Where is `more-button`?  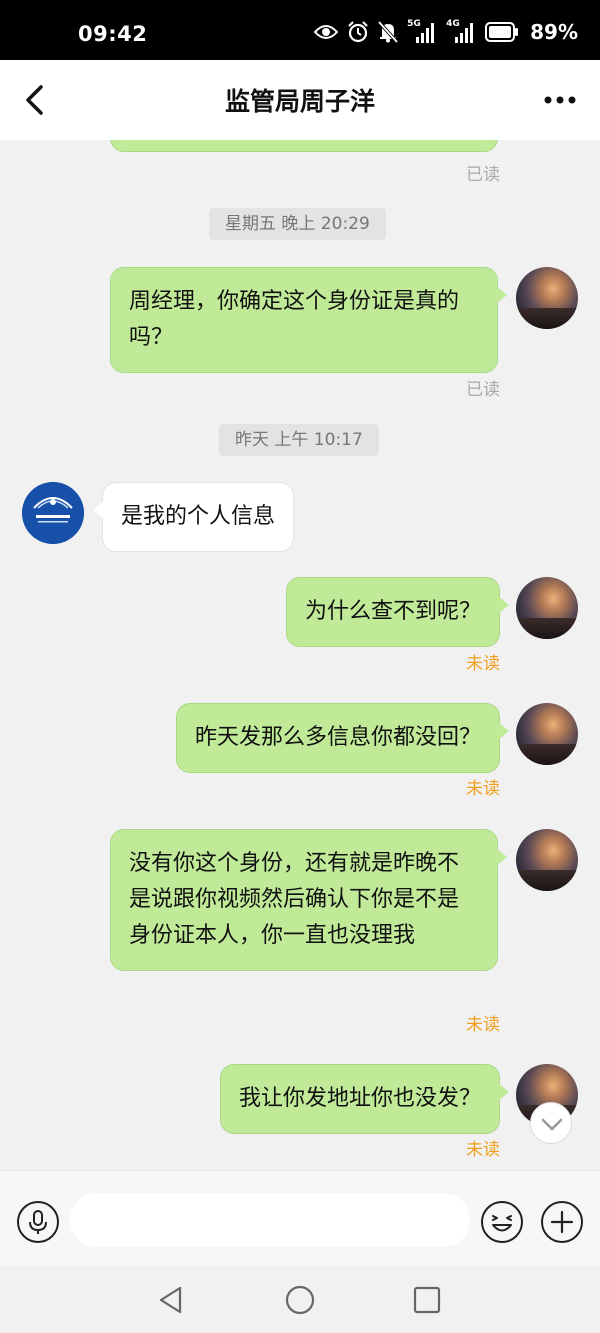 more-button is located at coordinates (560, 100).